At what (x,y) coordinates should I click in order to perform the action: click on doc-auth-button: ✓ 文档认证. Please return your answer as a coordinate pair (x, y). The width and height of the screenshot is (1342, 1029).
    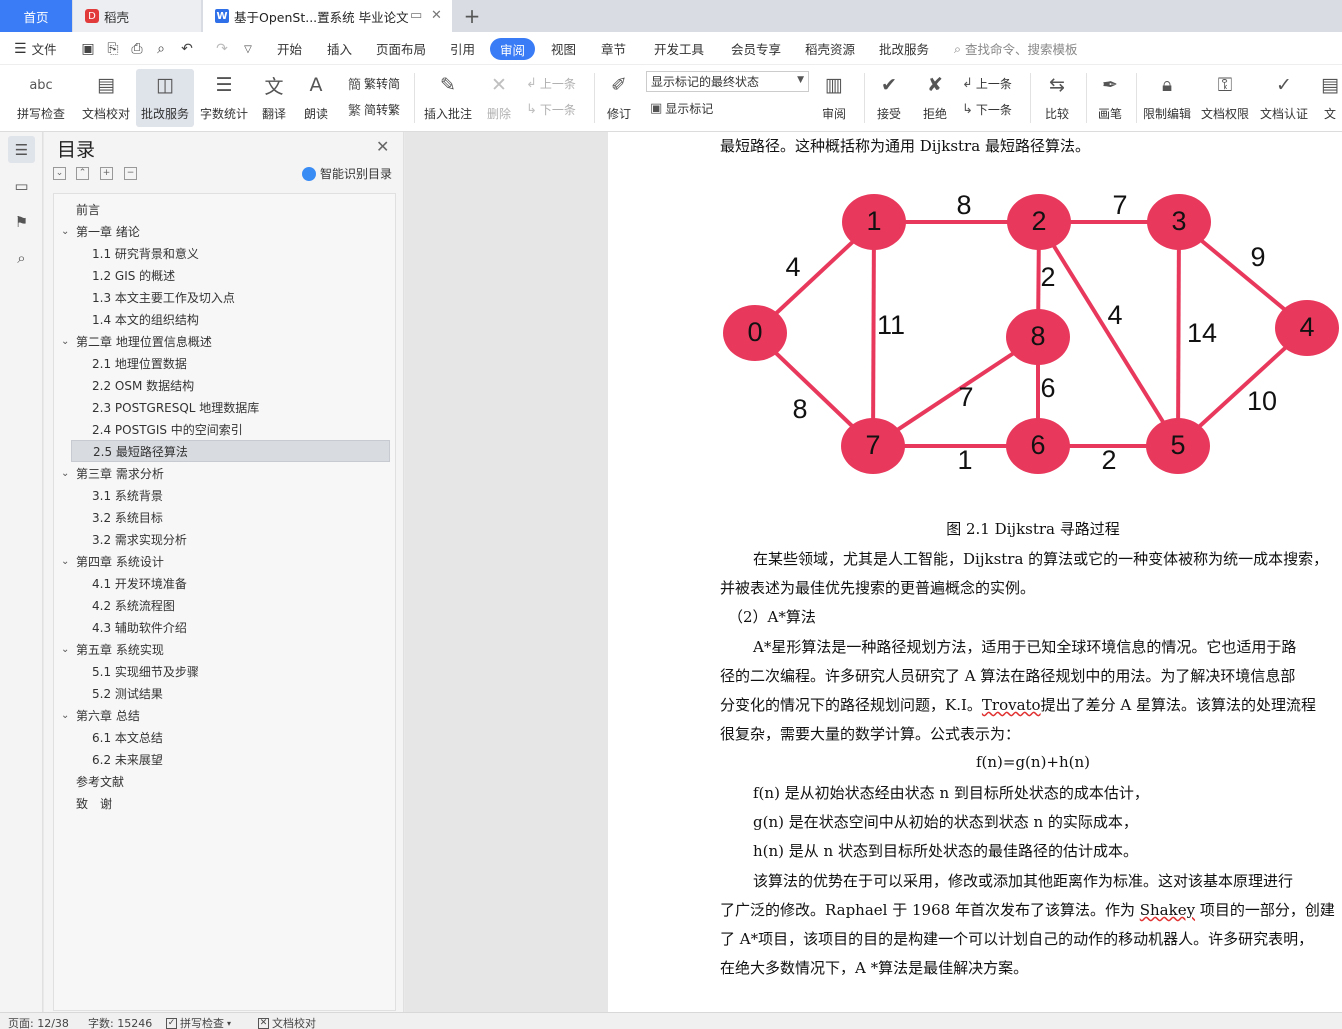
    Looking at the image, I should click on (1284, 98).